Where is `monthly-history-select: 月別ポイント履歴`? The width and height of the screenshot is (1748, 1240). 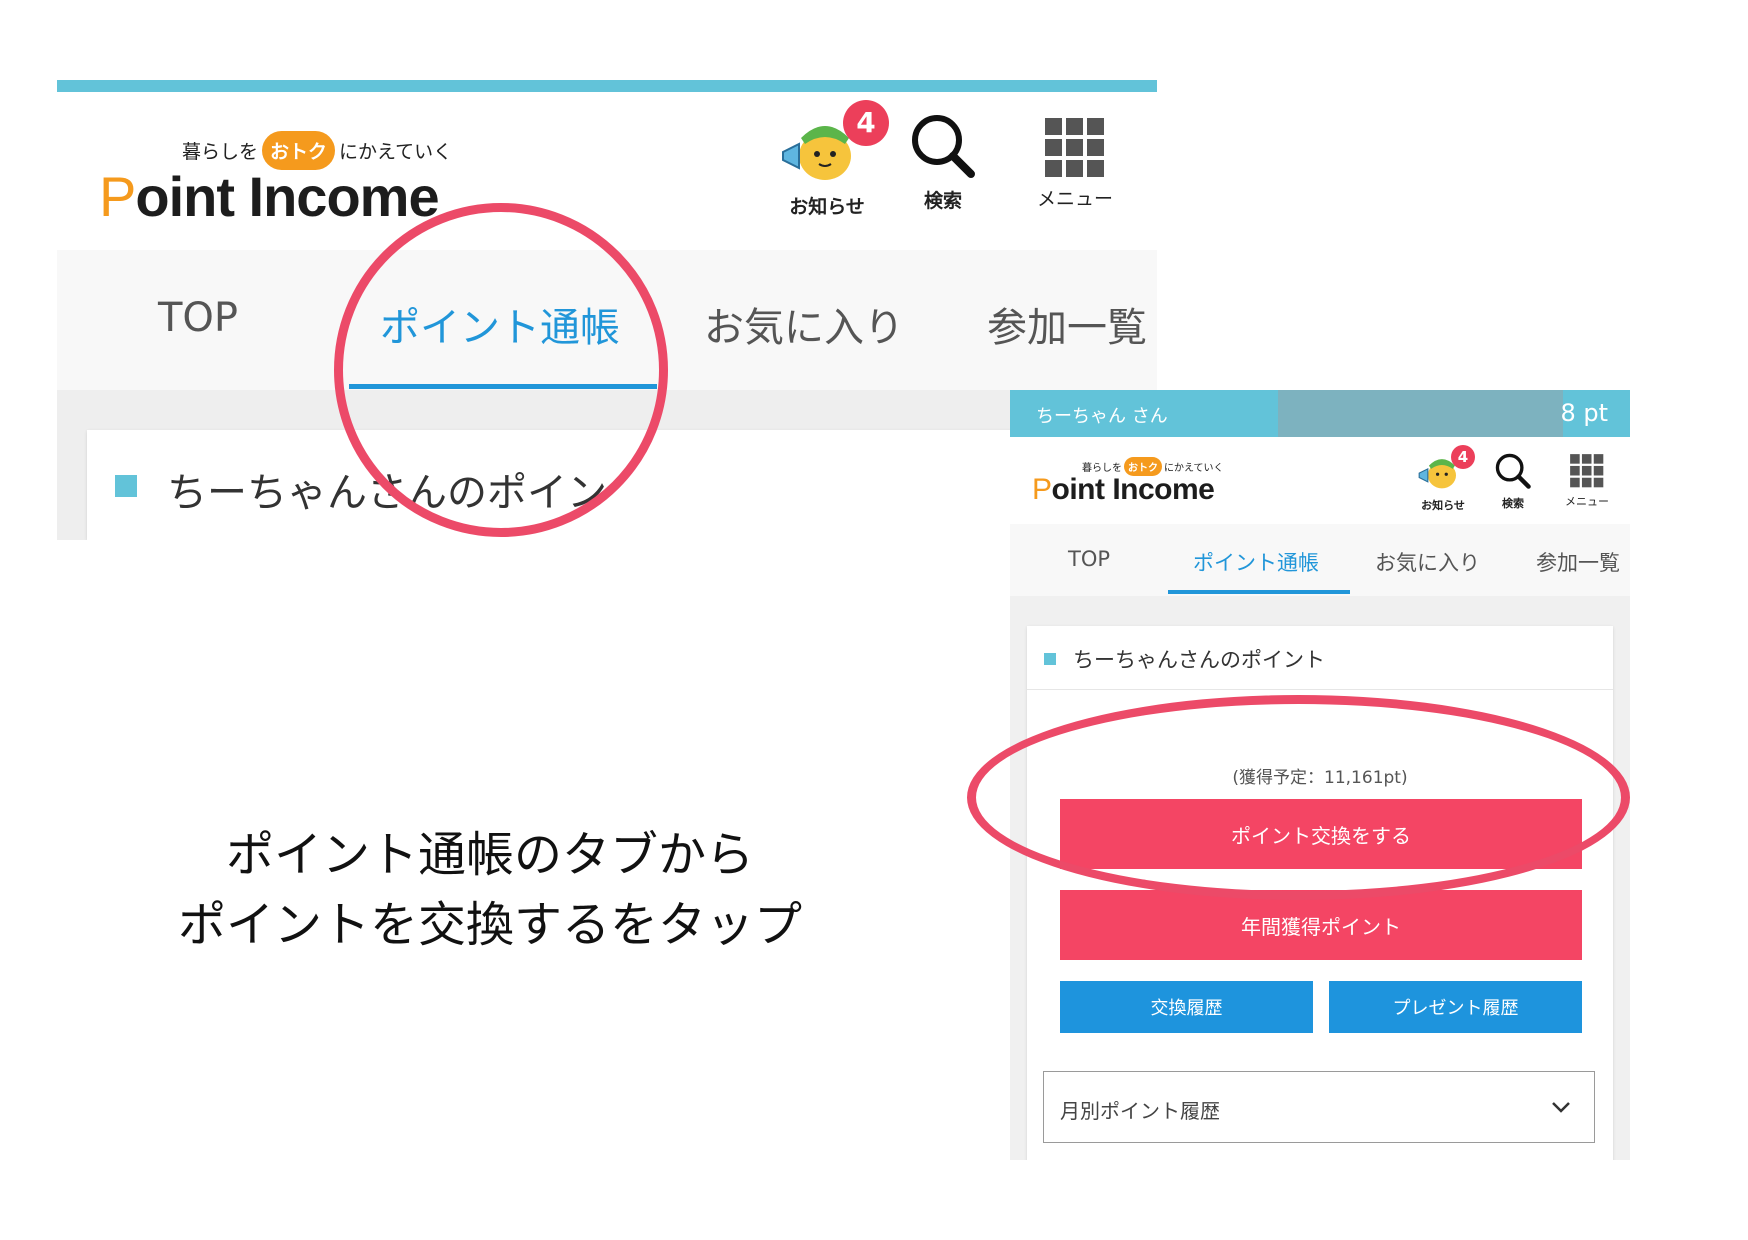 monthly-history-select: 月別ポイント履歴 is located at coordinates (1319, 1107).